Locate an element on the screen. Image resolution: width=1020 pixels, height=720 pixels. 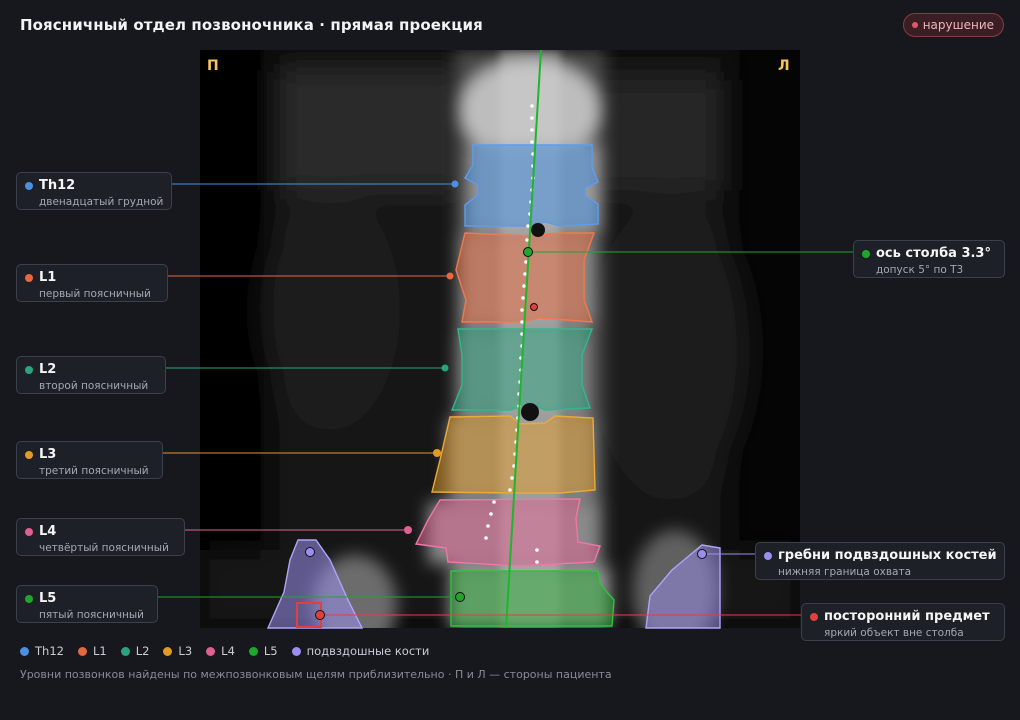
label-spine-axis: ось столба 3.3° допуск 5° по Т3 is located at coordinates (929, 259).